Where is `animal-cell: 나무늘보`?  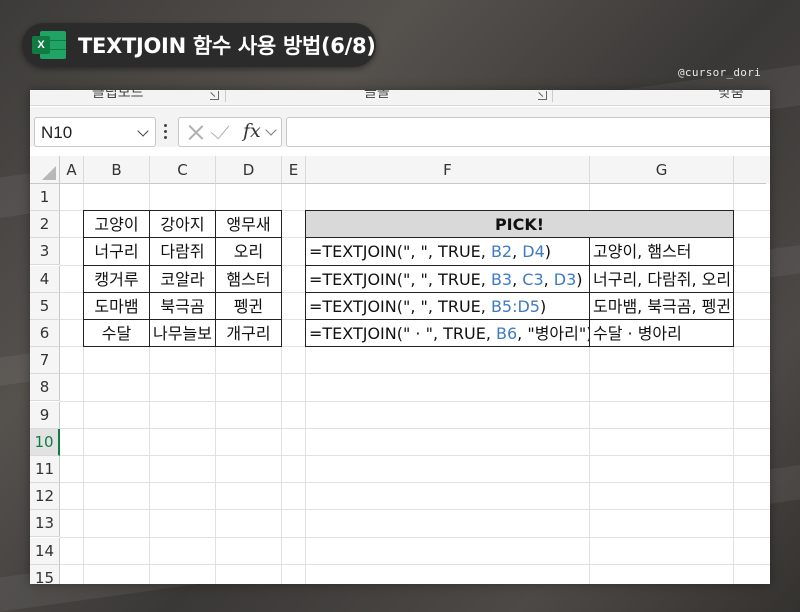 animal-cell: 나무늘보 is located at coordinates (182, 333).